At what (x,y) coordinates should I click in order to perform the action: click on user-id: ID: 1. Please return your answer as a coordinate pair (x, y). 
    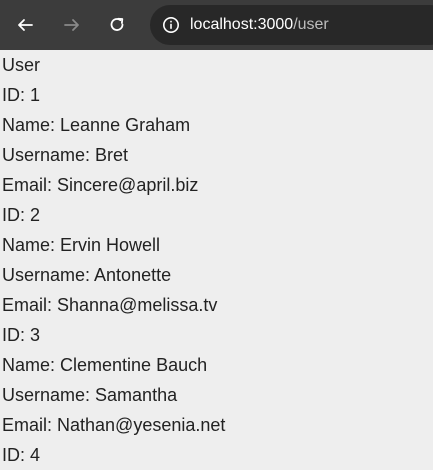
    Looking at the image, I should click on (21, 95).